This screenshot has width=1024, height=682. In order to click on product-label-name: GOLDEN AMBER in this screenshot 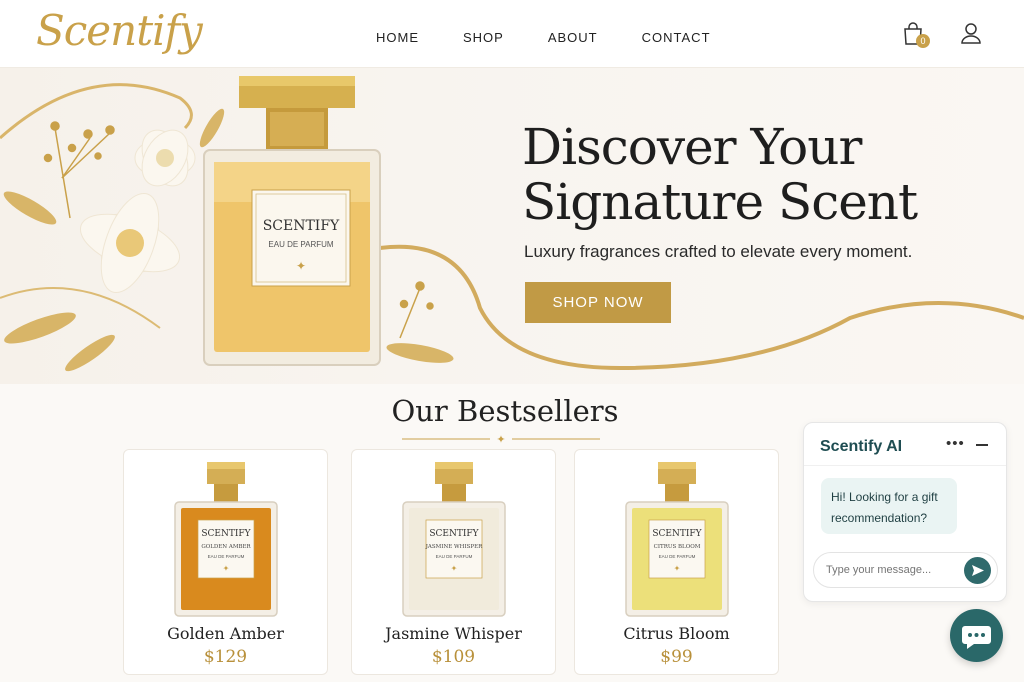, I will do `click(226, 547)`.